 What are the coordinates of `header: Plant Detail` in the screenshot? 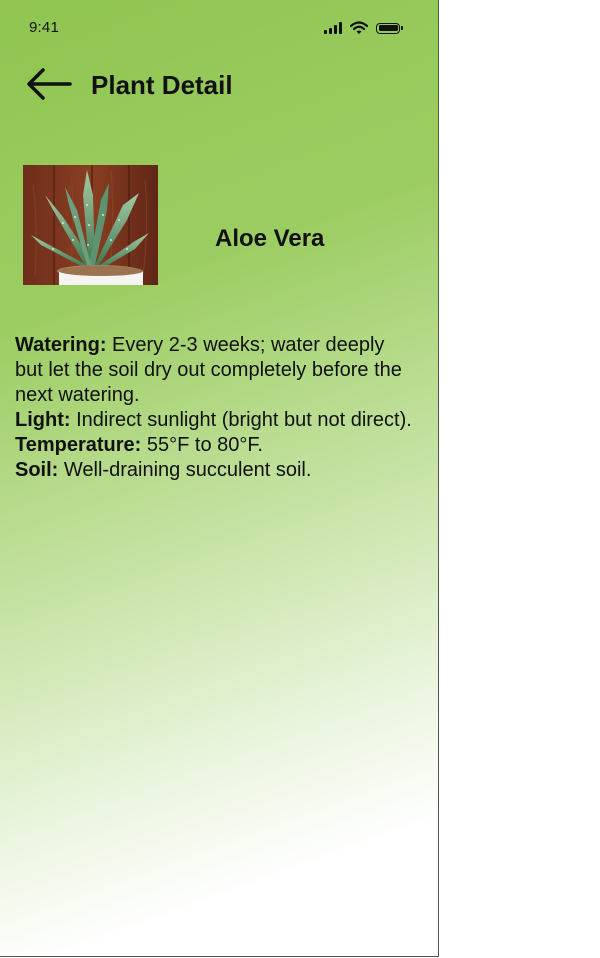 It's located at (219, 85).